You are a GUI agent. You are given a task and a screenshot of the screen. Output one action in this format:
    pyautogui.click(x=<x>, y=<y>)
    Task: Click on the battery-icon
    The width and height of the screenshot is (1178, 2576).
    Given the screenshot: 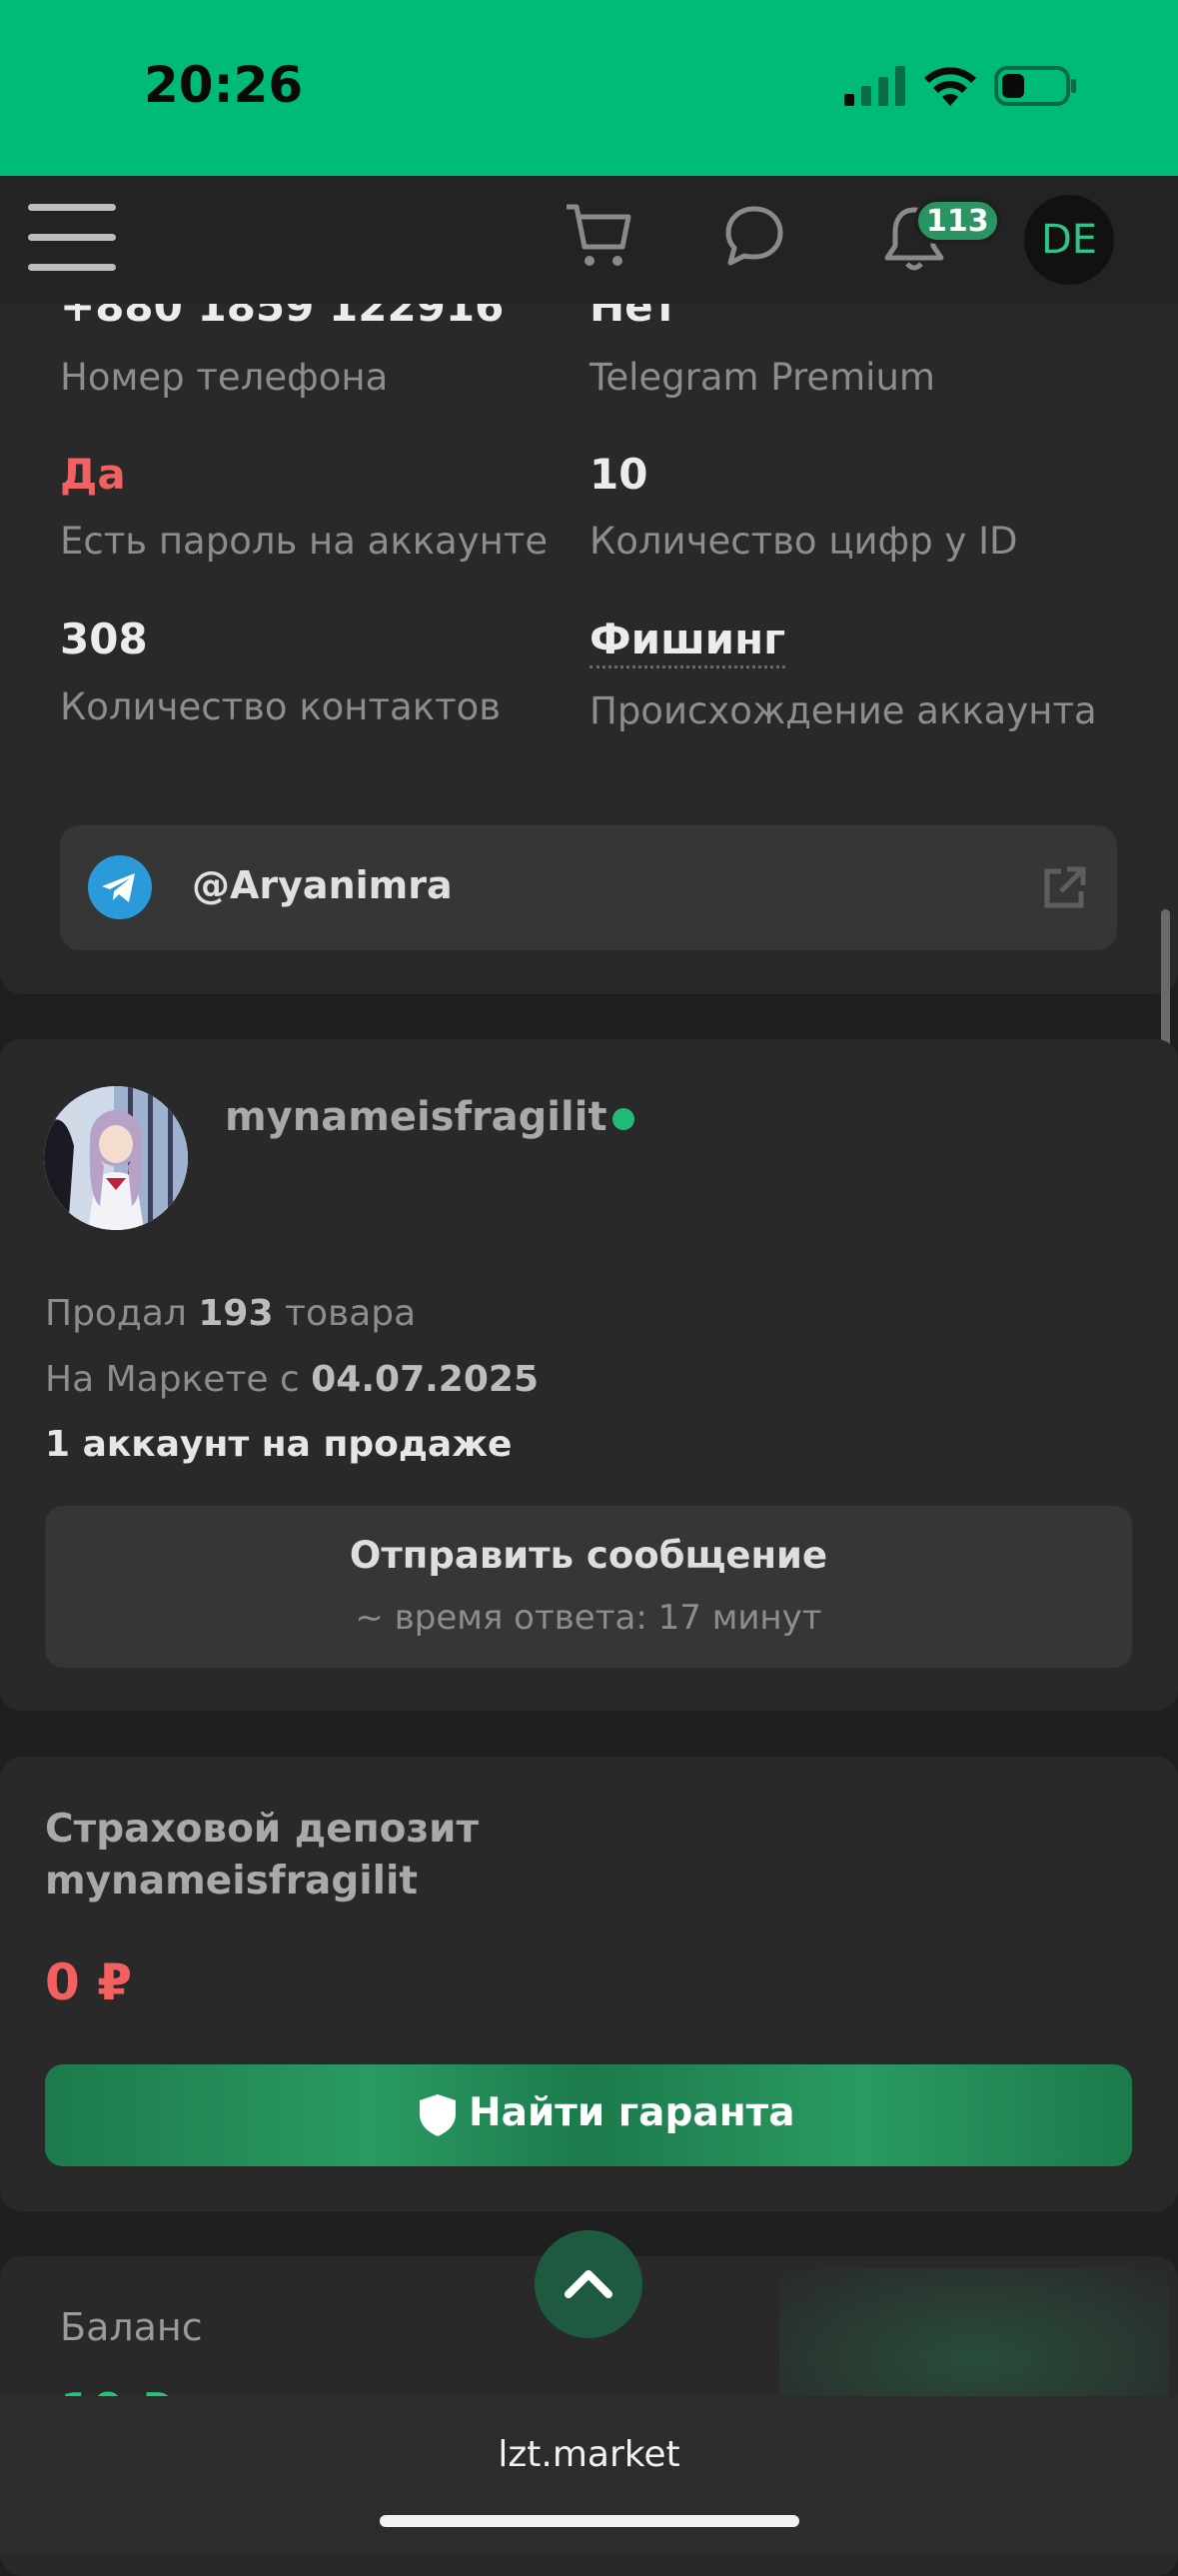 What is the action you would take?
    pyautogui.click(x=1035, y=86)
    